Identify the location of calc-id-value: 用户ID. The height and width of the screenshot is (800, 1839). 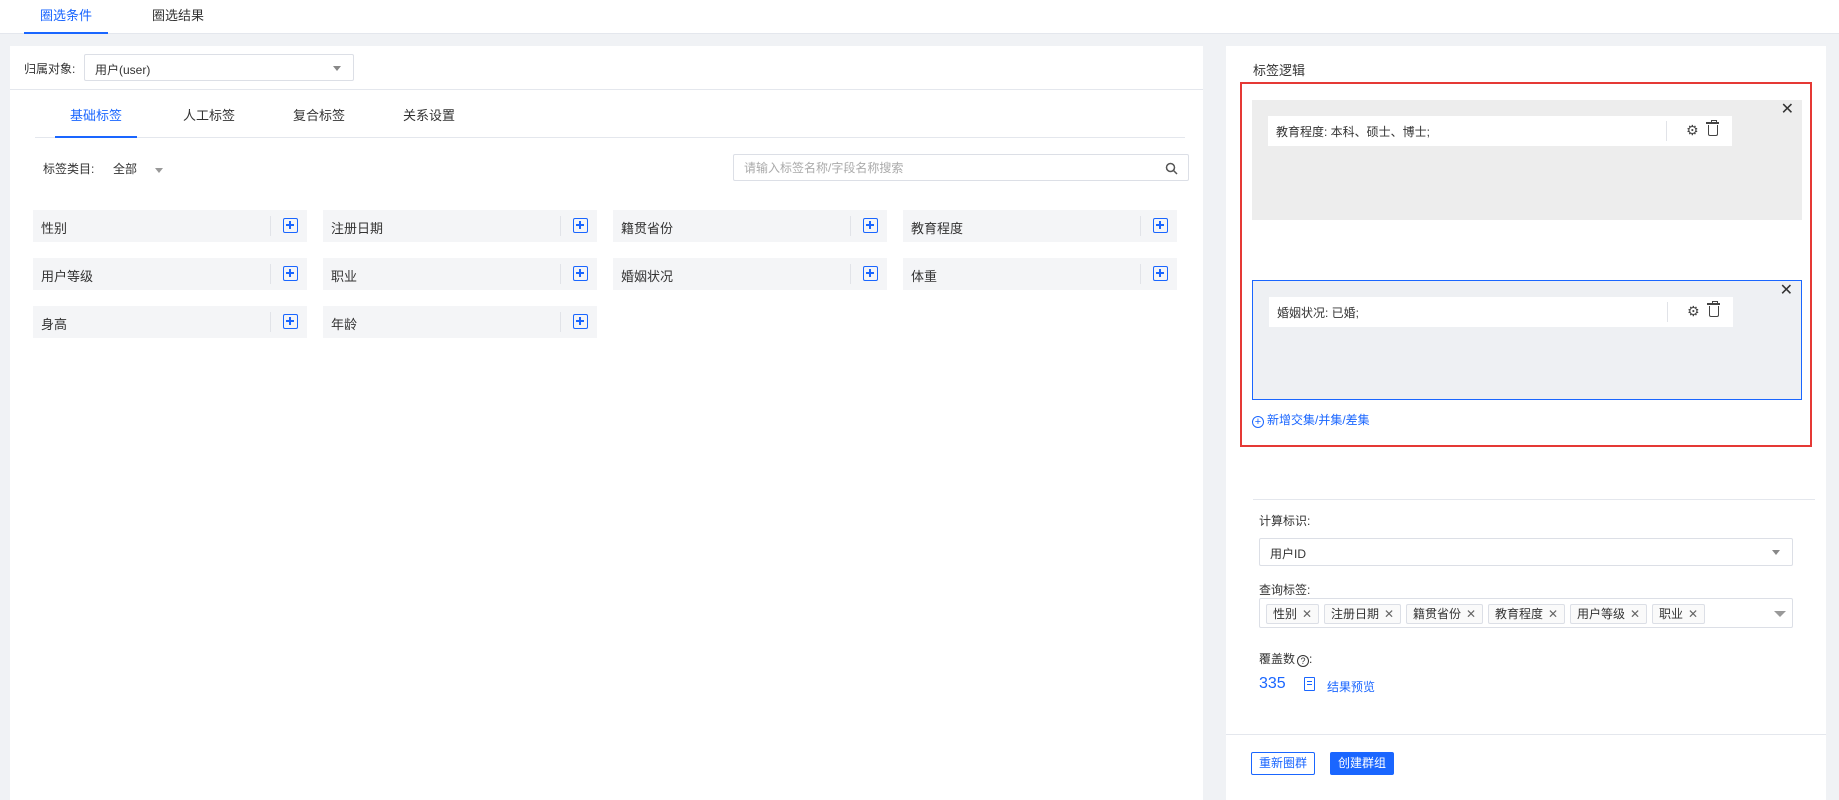
(1288, 554).